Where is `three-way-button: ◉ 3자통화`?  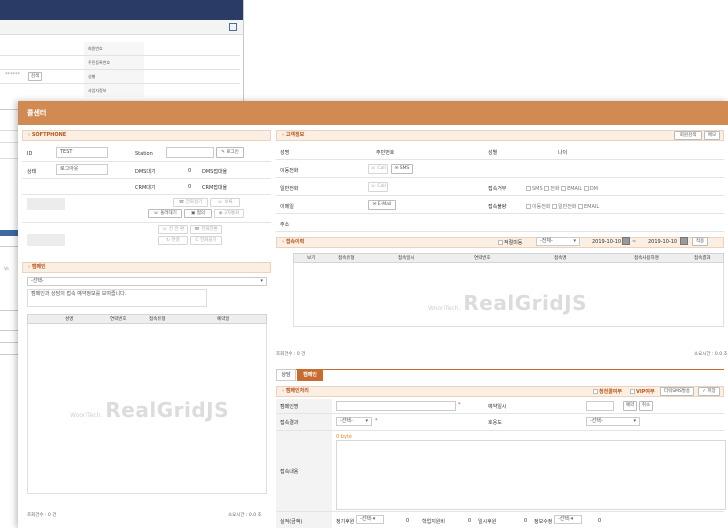
three-way-button: ◉ 3자통화 is located at coordinates (229, 213).